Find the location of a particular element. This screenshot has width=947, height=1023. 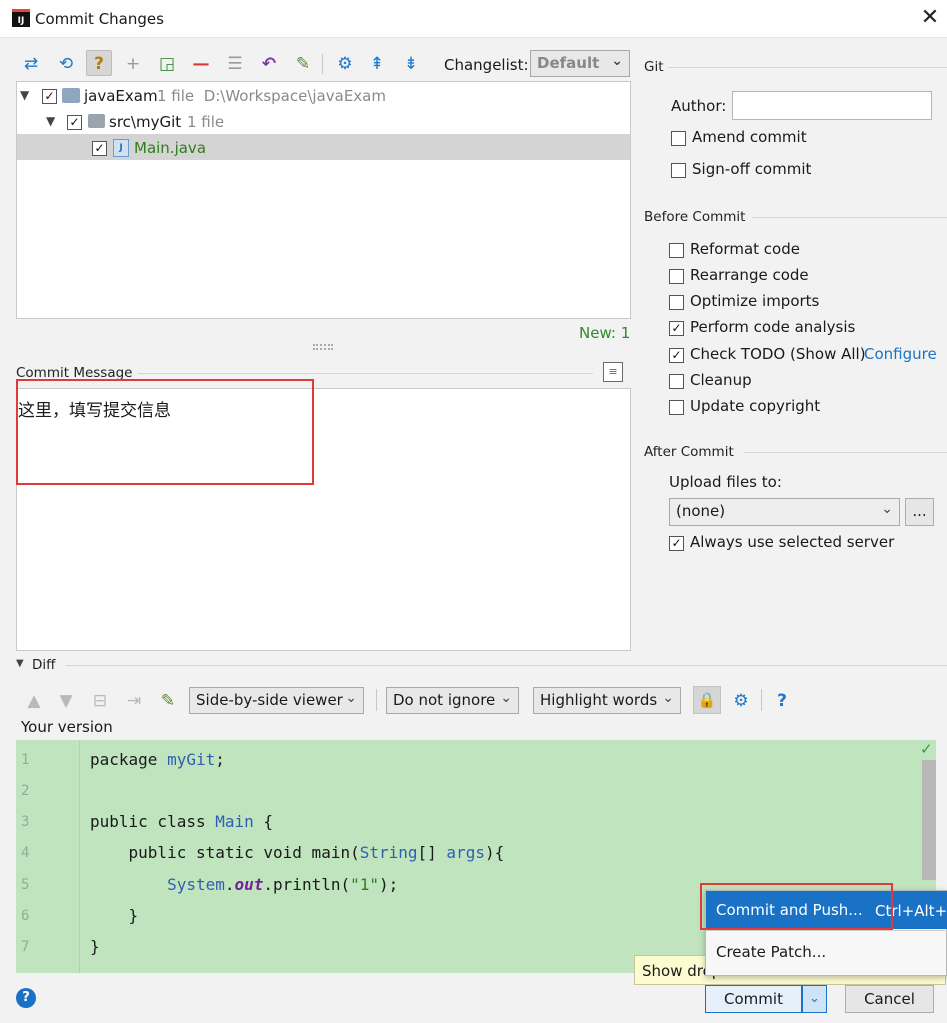

scrollbar-thumb is located at coordinates (929, 820).